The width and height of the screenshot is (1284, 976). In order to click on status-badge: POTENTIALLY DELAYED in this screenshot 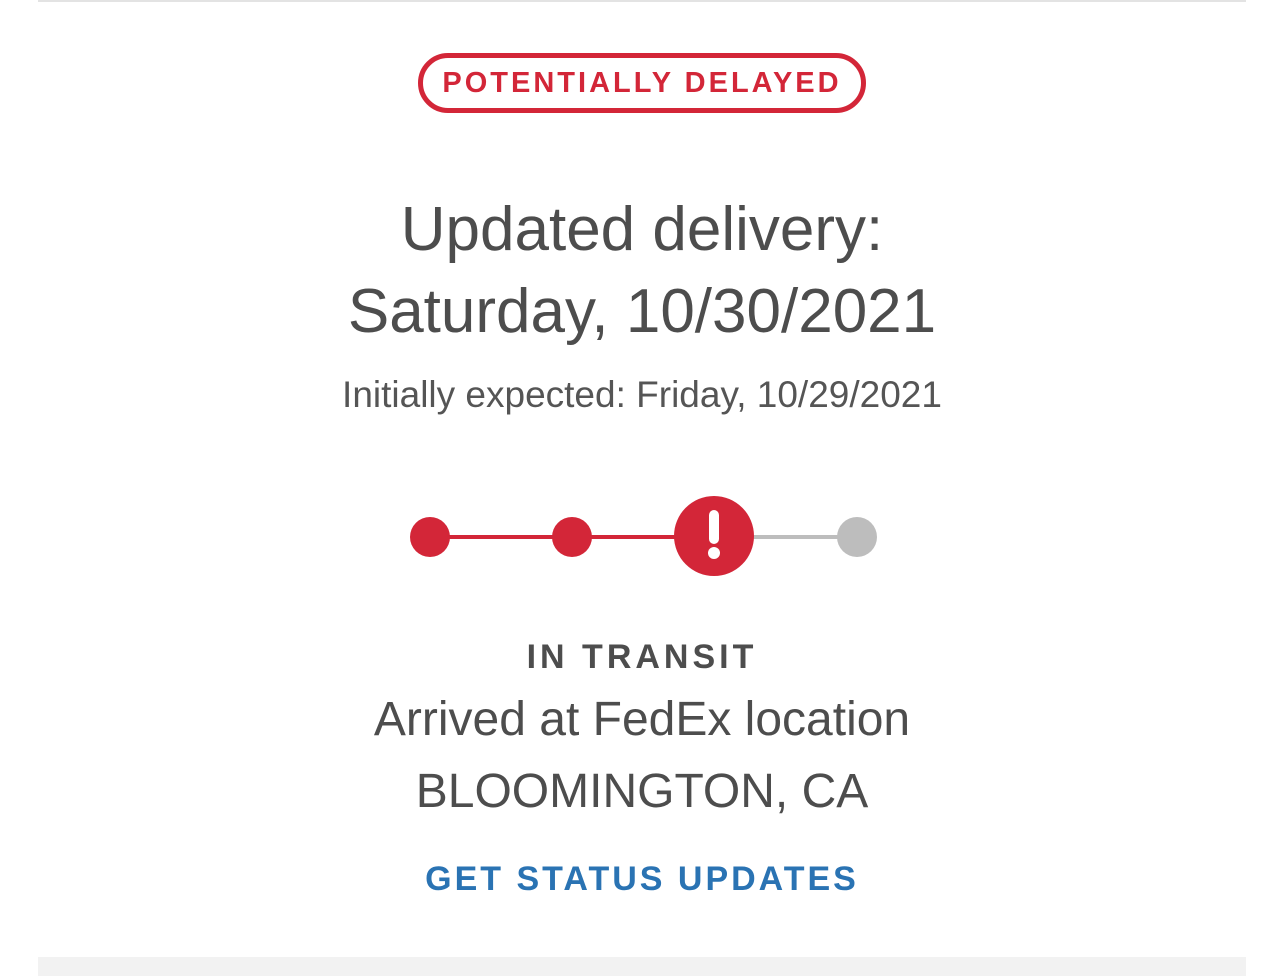, I will do `click(642, 83)`.